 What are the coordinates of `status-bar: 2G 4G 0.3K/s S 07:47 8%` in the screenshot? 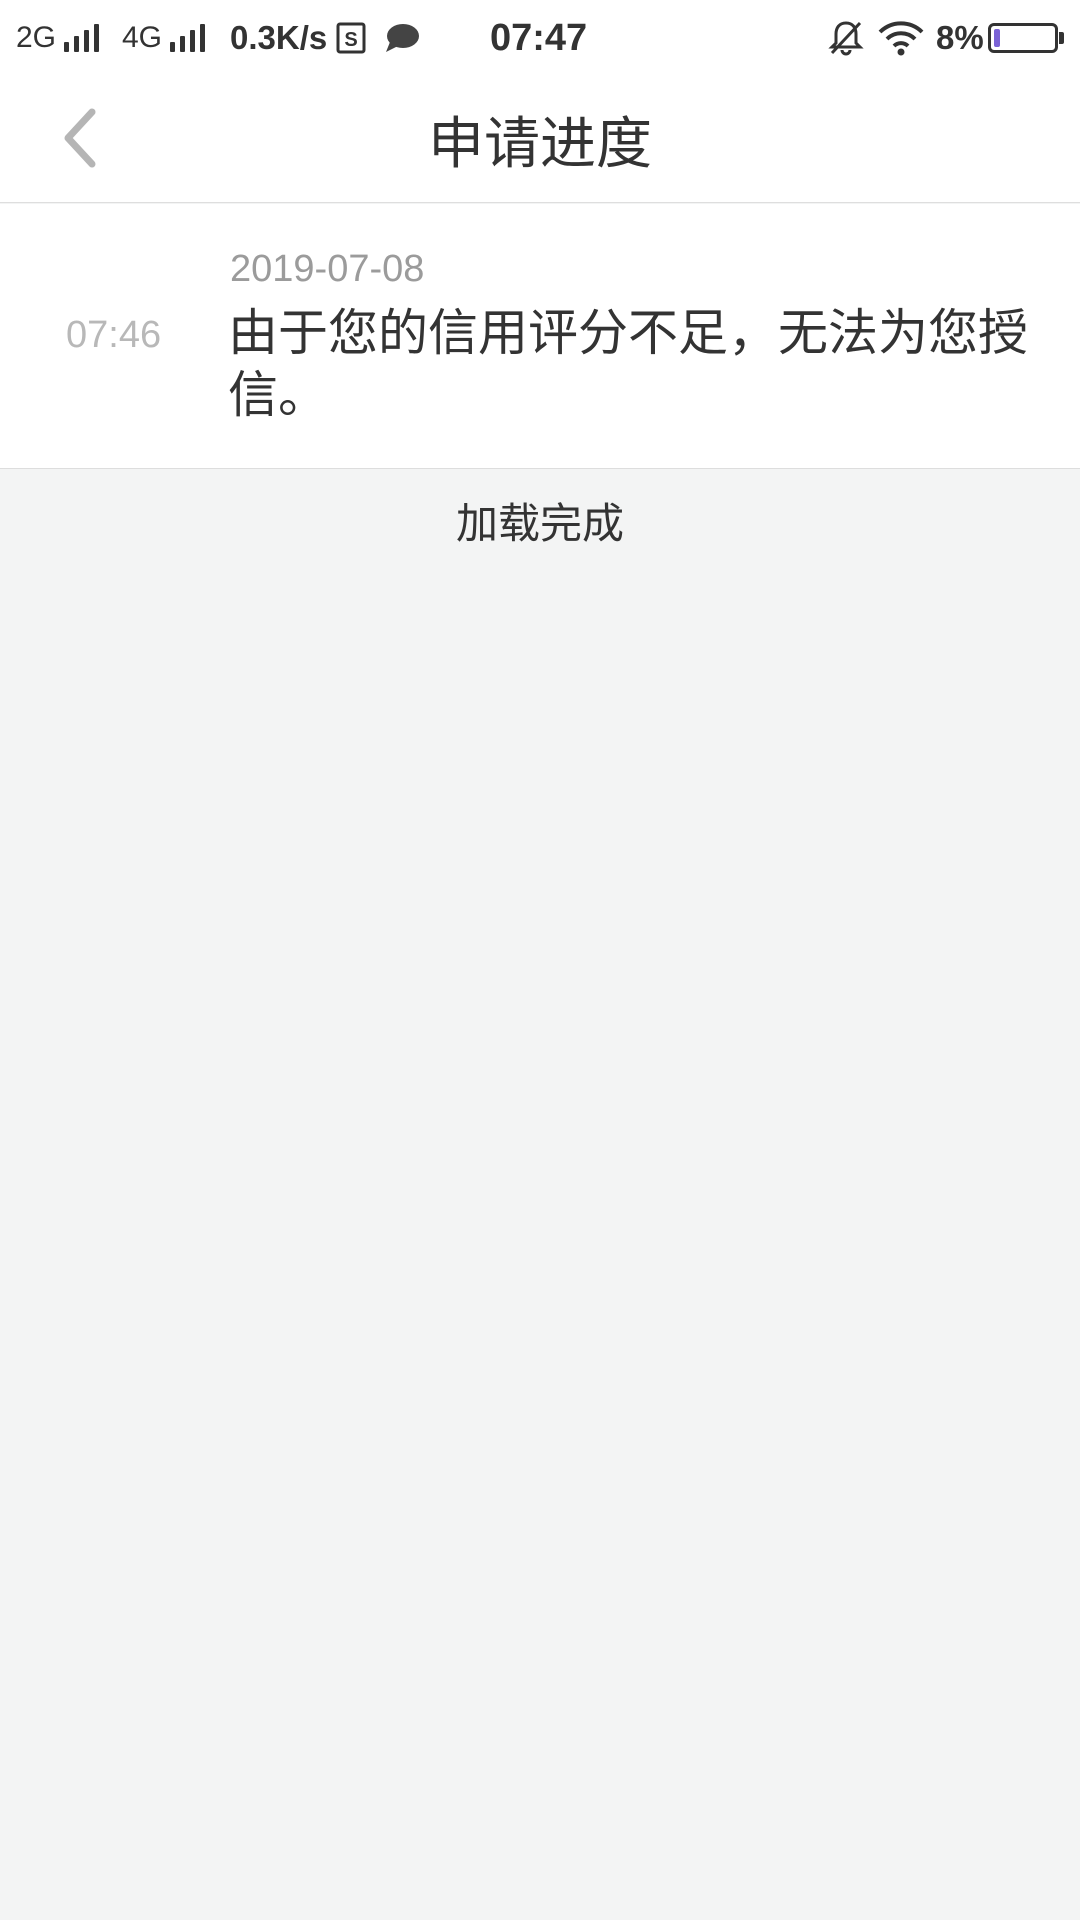 It's located at (540, 38).